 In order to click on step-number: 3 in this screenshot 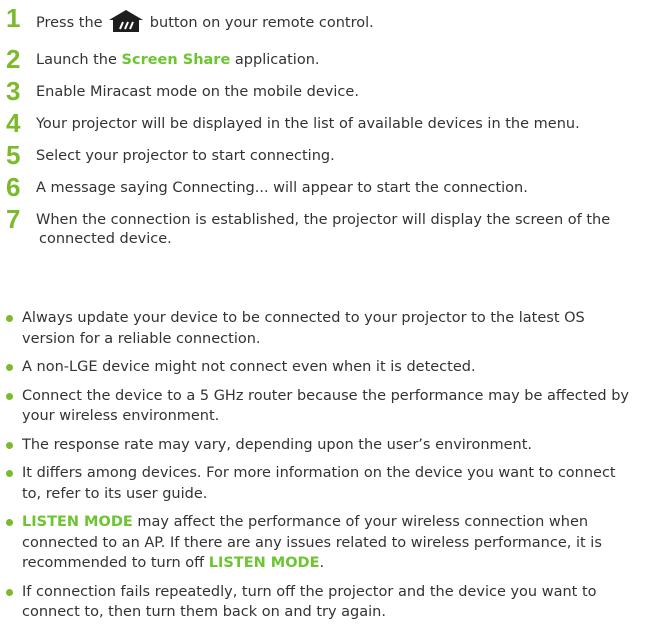, I will do `click(13, 91)`.